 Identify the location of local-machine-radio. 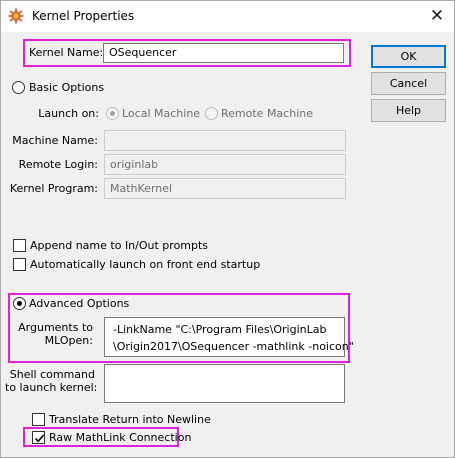
(112, 113).